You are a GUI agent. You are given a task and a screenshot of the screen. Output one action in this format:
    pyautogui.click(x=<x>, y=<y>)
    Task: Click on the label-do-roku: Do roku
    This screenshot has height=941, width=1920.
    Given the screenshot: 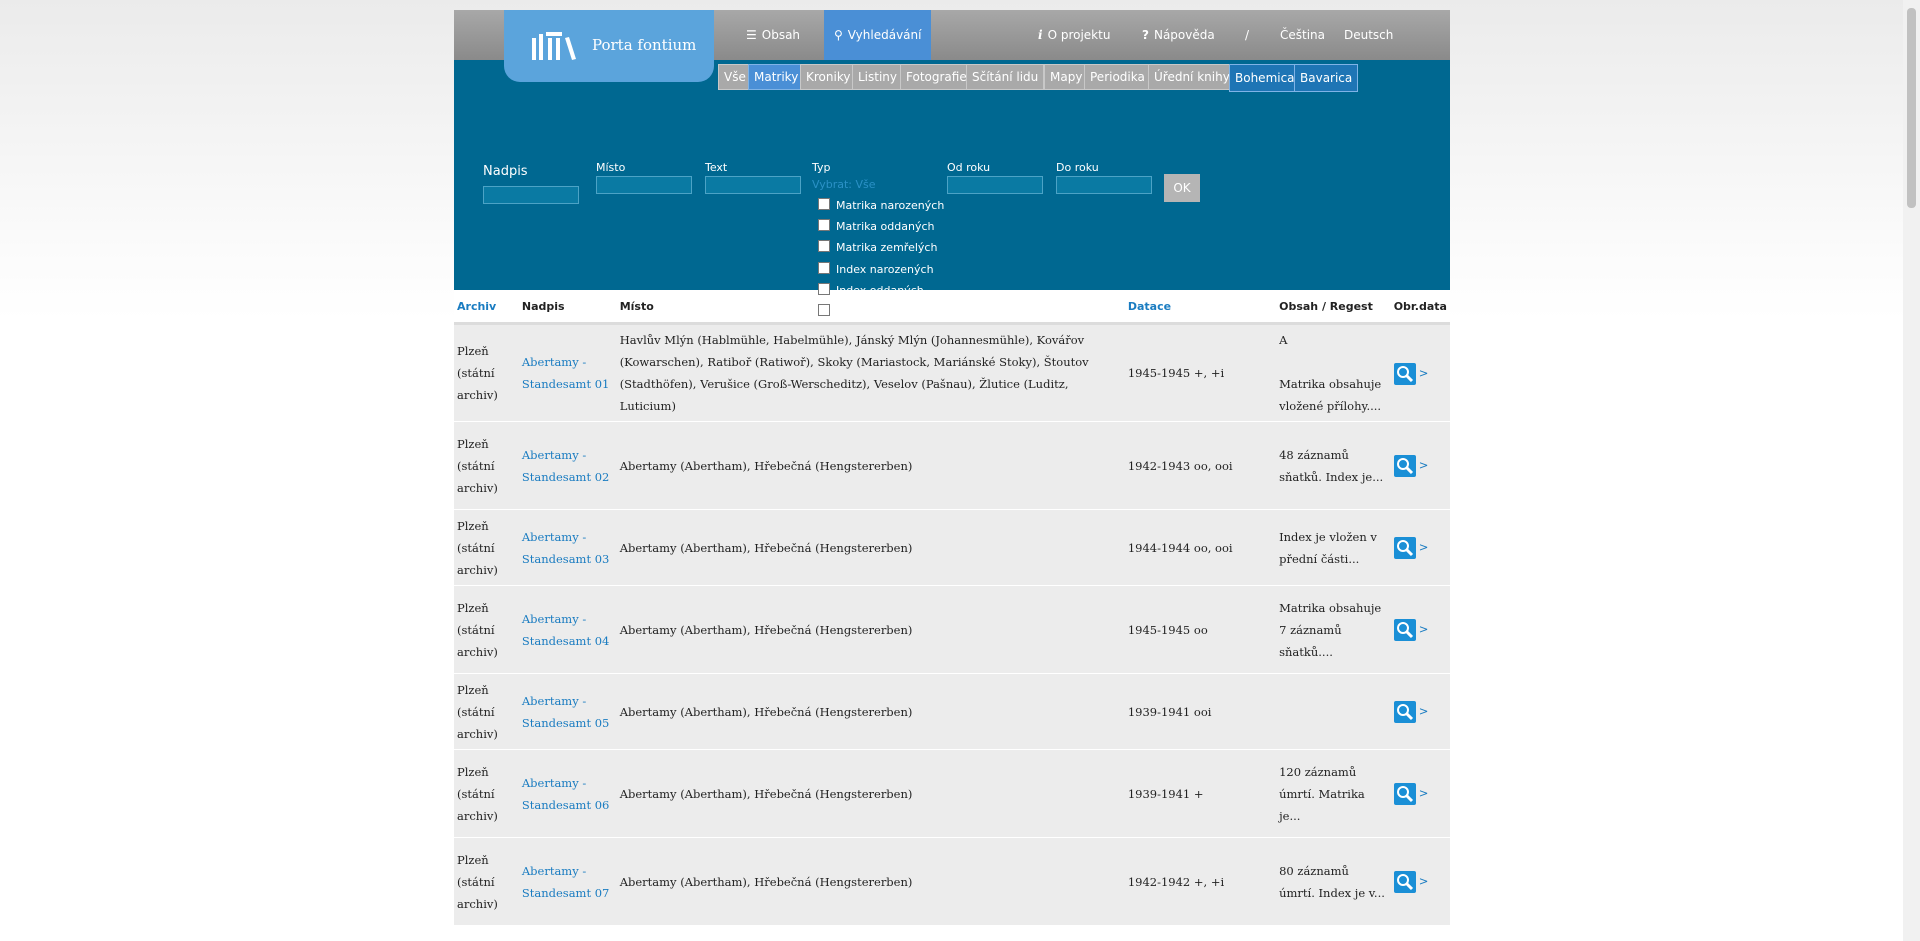 What is the action you would take?
    pyautogui.click(x=1077, y=167)
    